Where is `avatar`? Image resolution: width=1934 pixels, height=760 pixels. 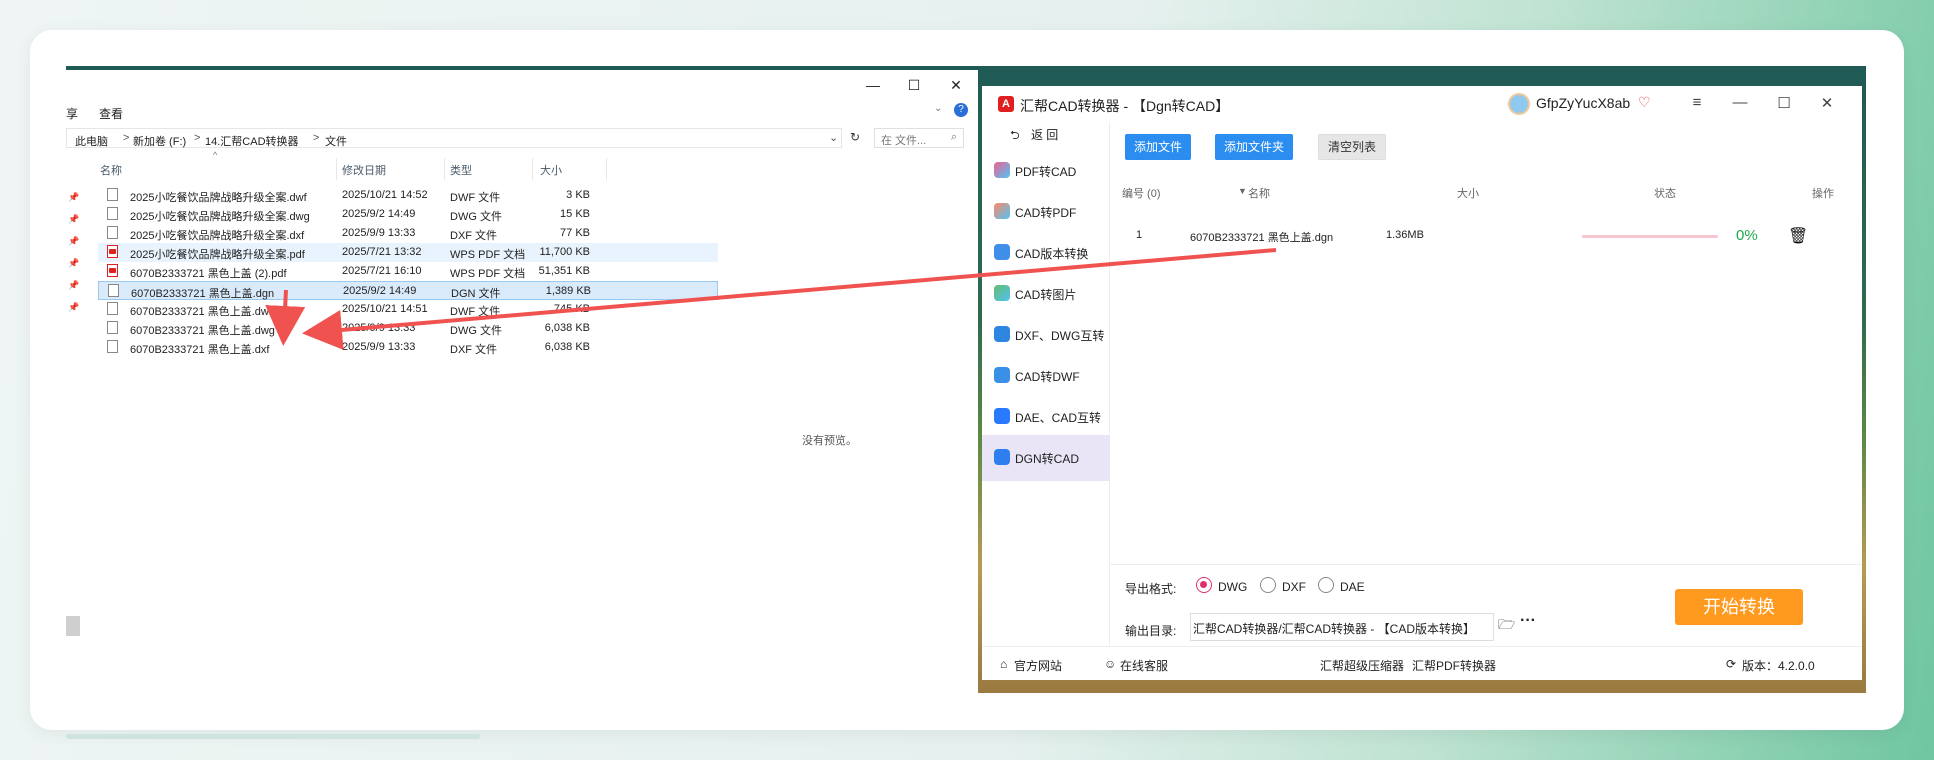
avatar is located at coordinates (1519, 104).